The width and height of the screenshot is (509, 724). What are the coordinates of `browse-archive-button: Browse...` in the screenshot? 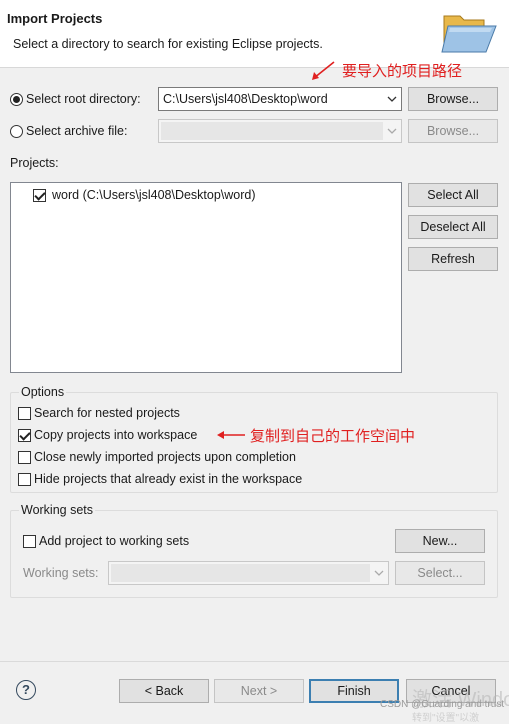 It's located at (453, 131).